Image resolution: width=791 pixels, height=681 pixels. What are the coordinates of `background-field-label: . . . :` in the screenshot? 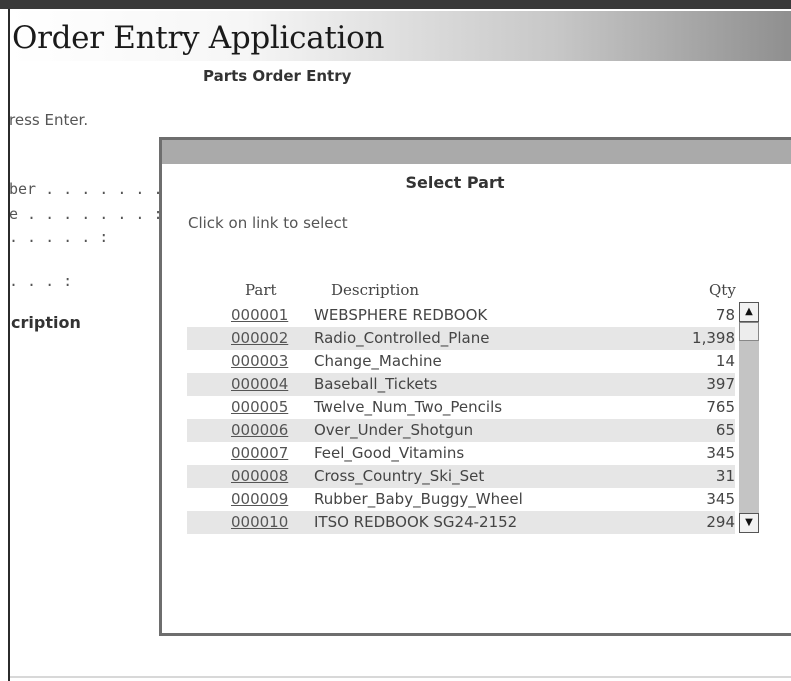 It's located at (41, 281).